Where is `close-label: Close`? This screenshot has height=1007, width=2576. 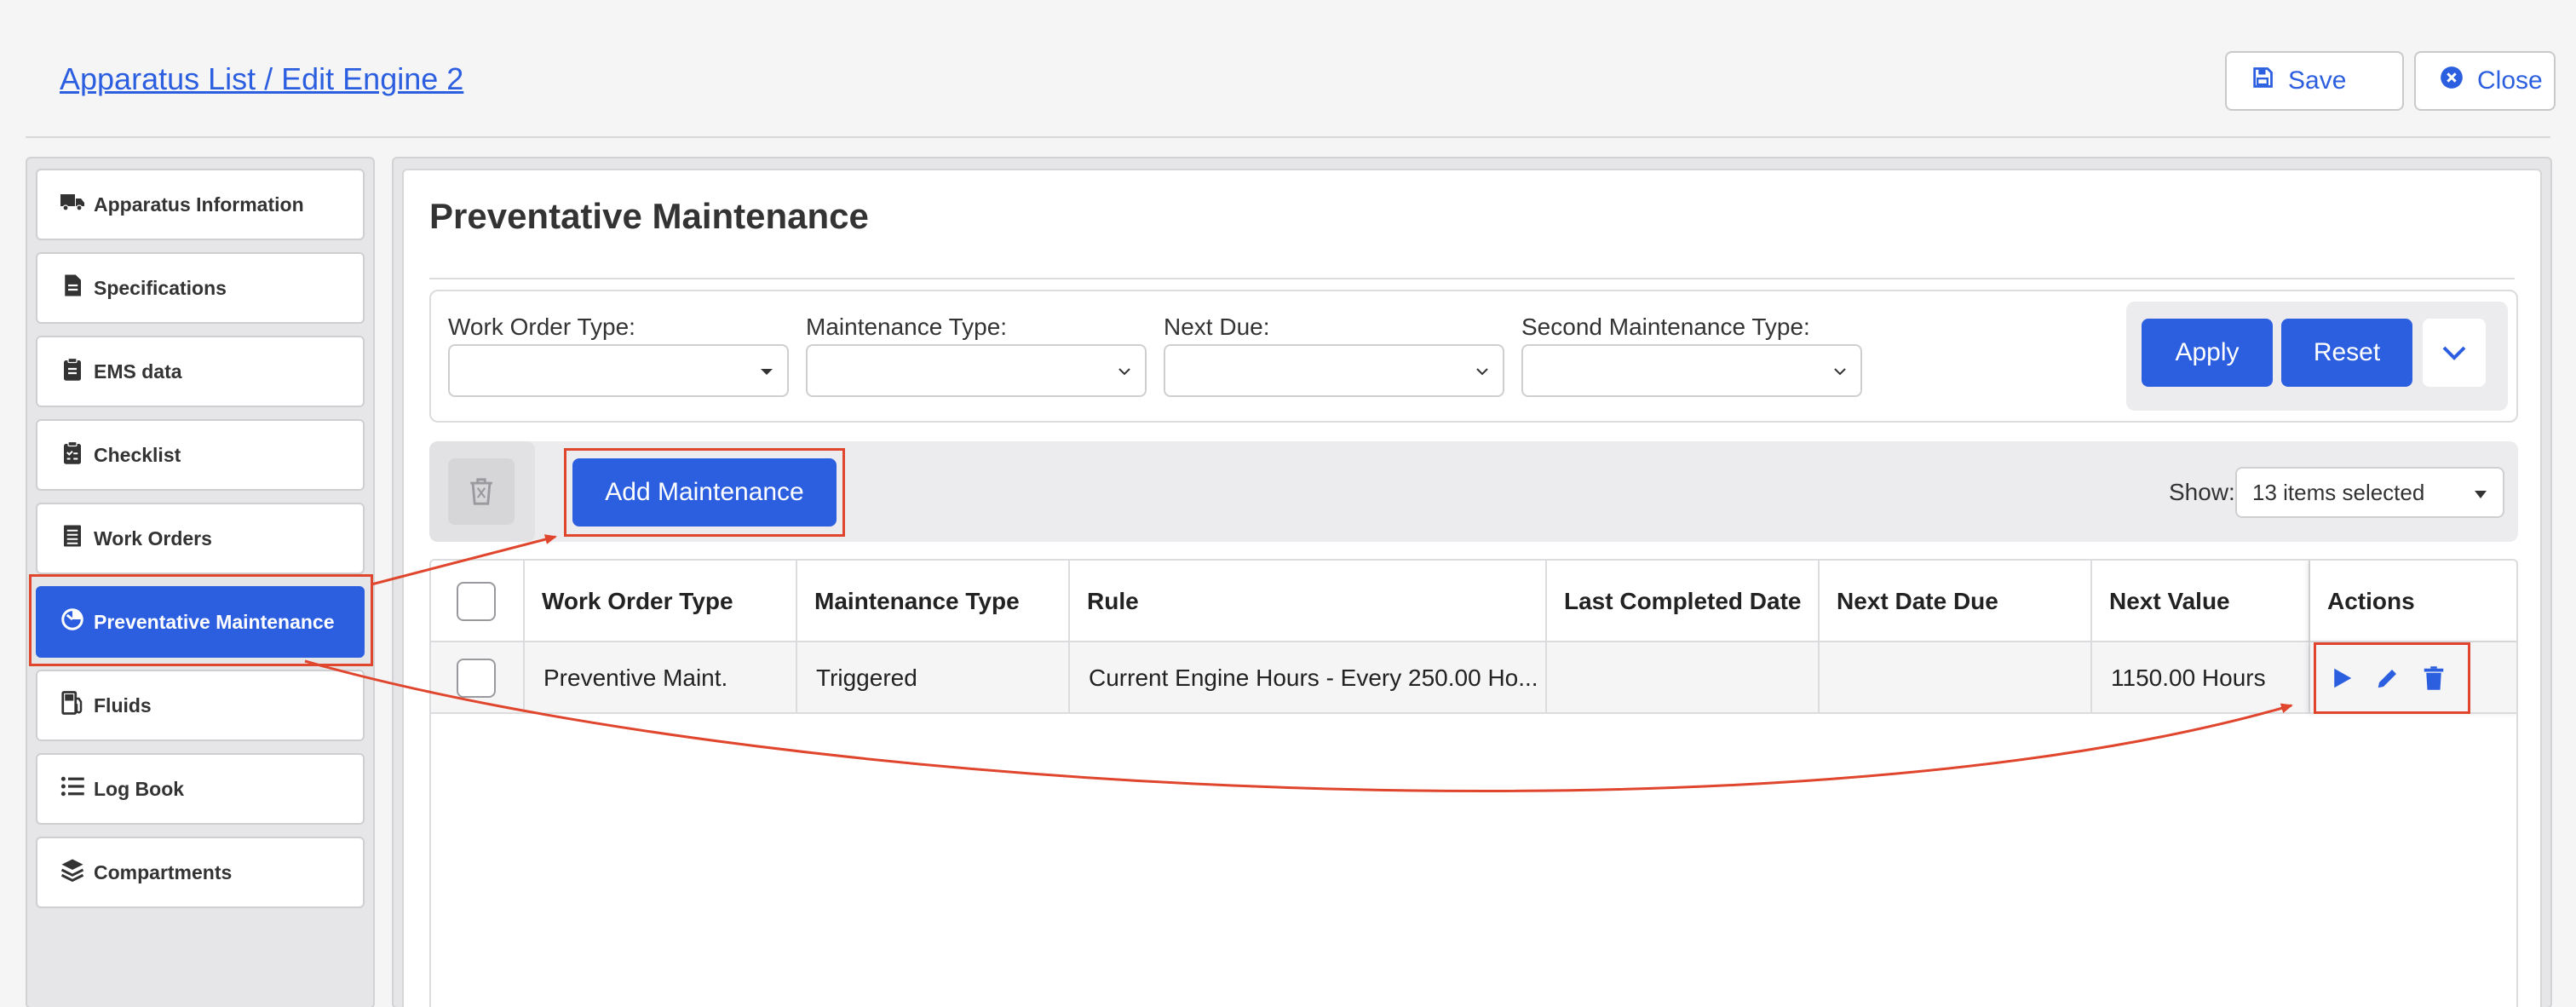 close-label: Close is located at coordinates (2510, 80).